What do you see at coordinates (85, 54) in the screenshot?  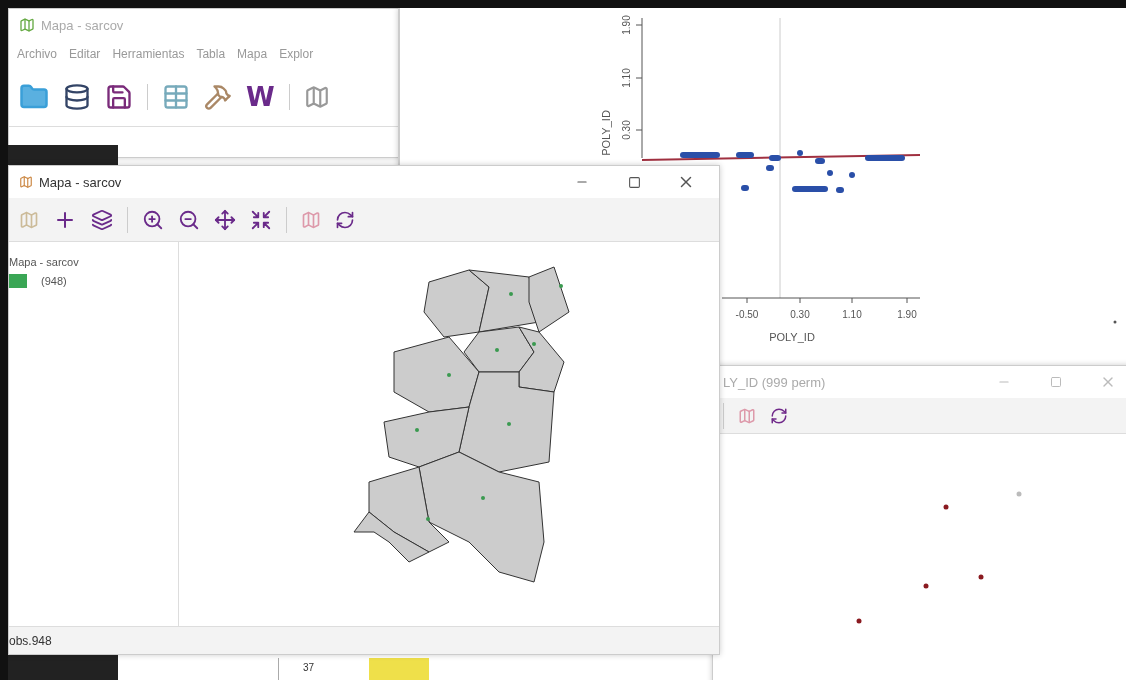 I see `menu-item: Editar` at bounding box center [85, 54].